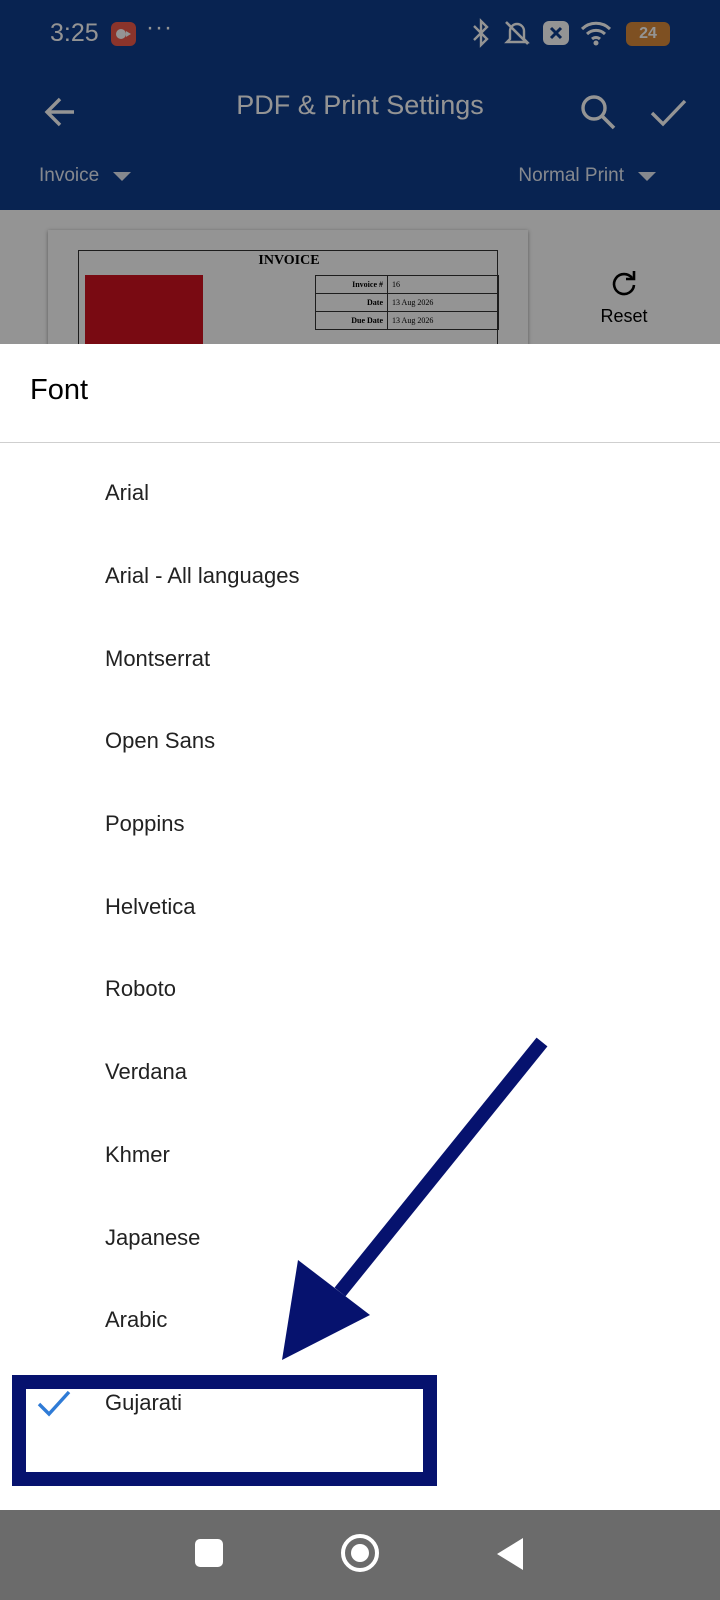 This screenshot has height=1600, width=720. Describe the element at coordinates (360, 824) in the screenshot. I see `font-option-poppins: Poppins` at that location.